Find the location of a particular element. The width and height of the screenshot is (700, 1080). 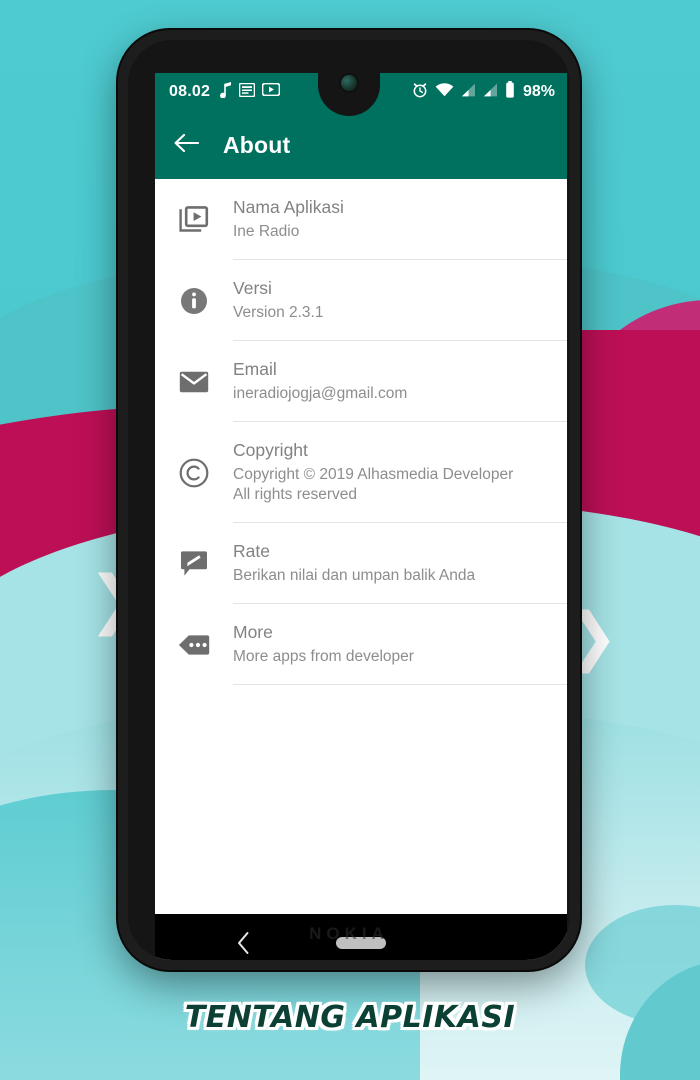

list-item-title: Versi is located at coordinates (252, 288).